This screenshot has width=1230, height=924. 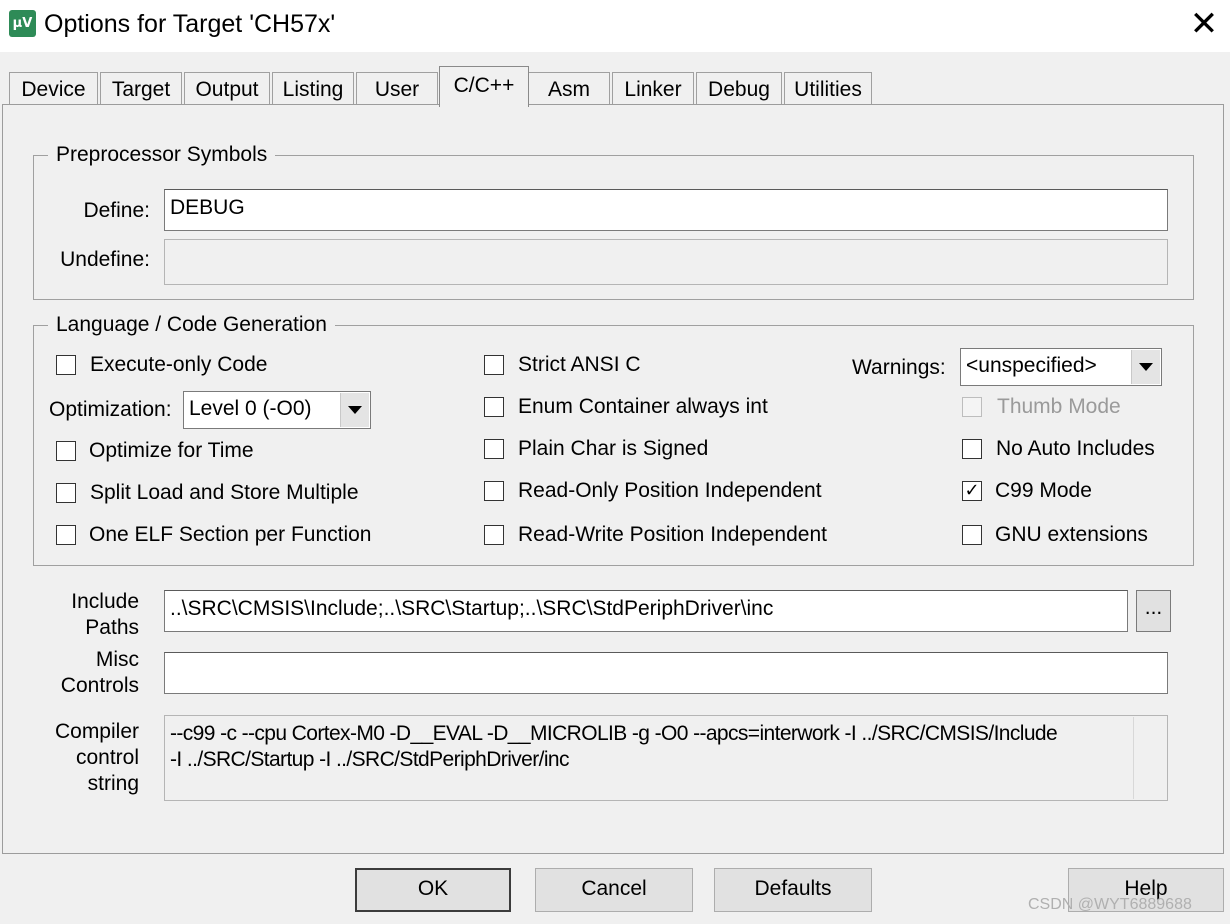 I want to click on strict-ansi-label: Strict ANSI C, so click(x=579, y=364).